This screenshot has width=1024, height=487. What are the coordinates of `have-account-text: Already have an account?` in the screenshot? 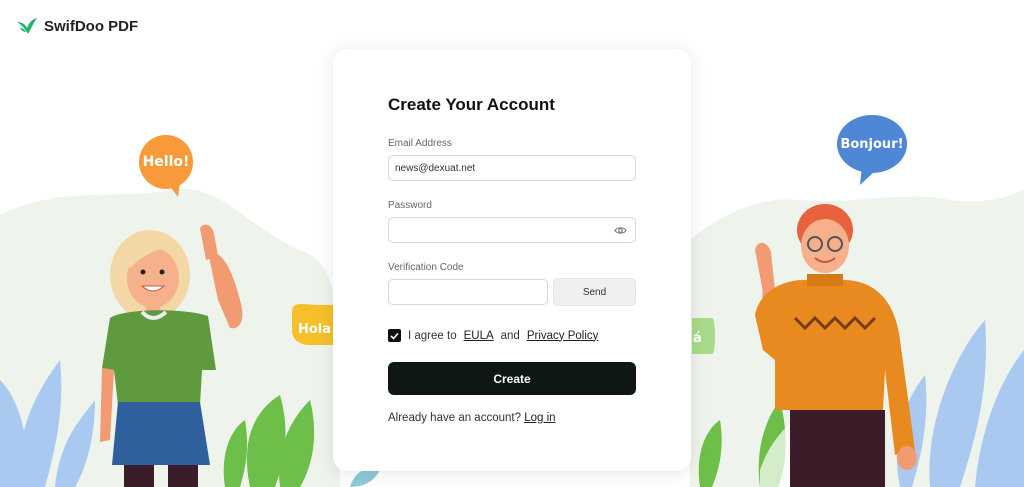 It's located at (454, 418).